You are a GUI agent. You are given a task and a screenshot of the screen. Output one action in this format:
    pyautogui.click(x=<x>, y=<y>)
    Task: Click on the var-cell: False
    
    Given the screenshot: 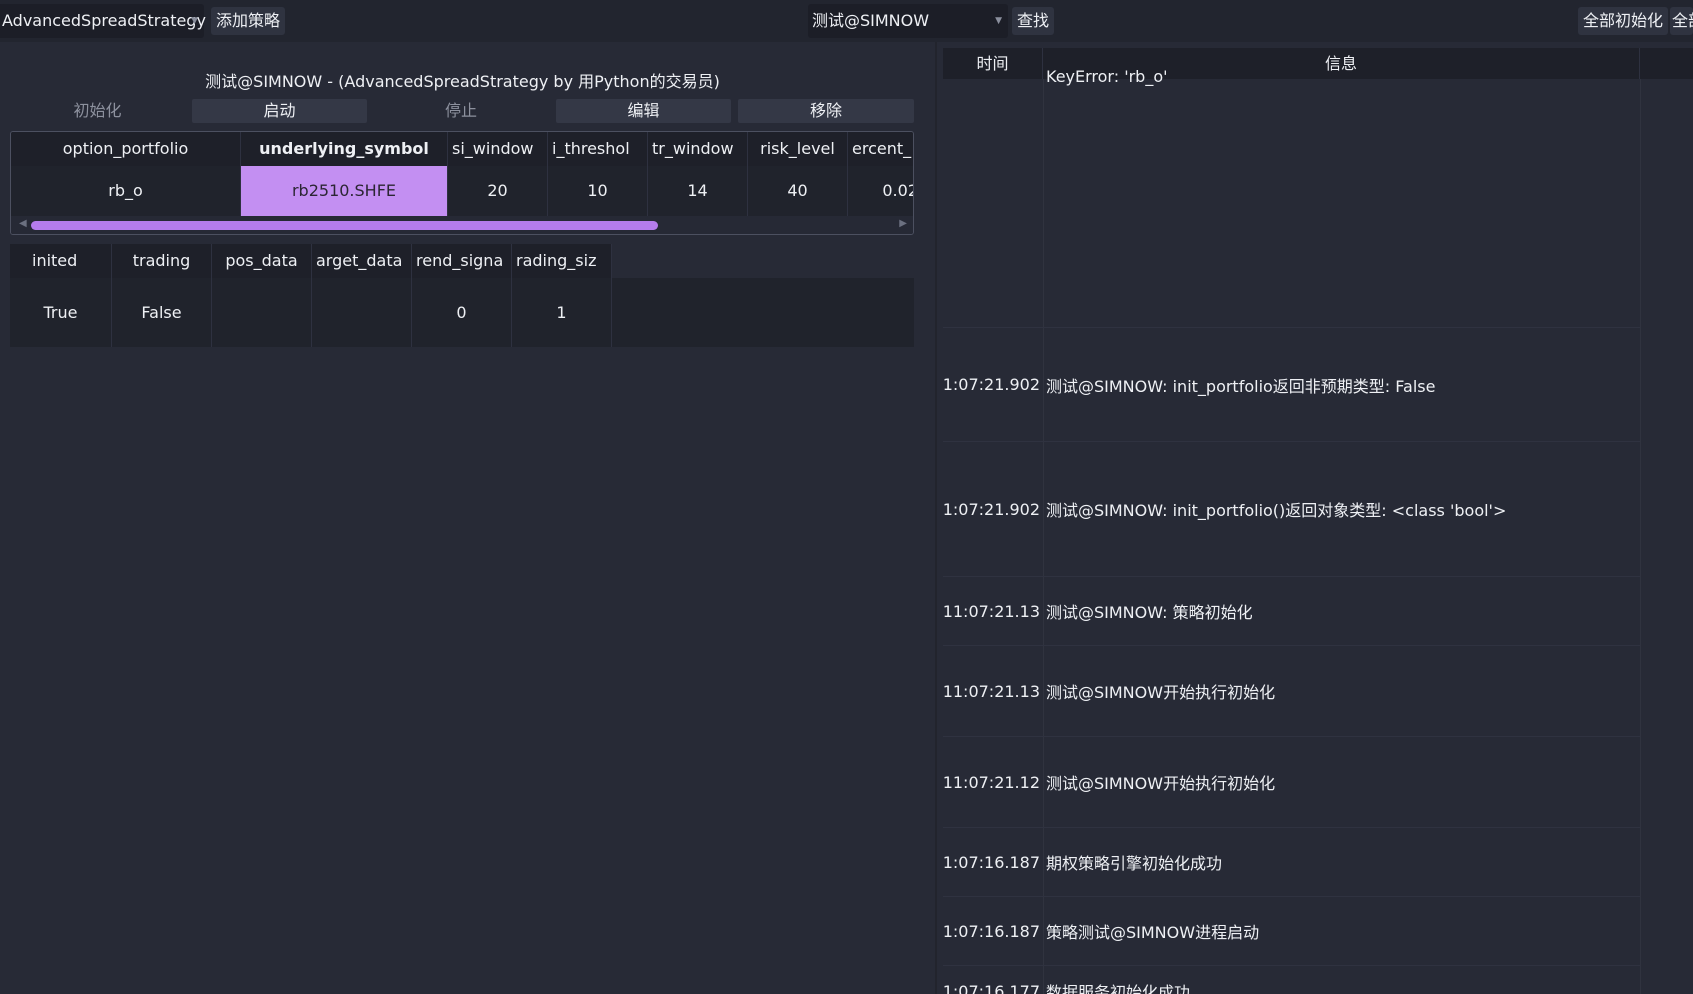 What is the action you would take?
    pyautogui.click(x=162, y=312)
    